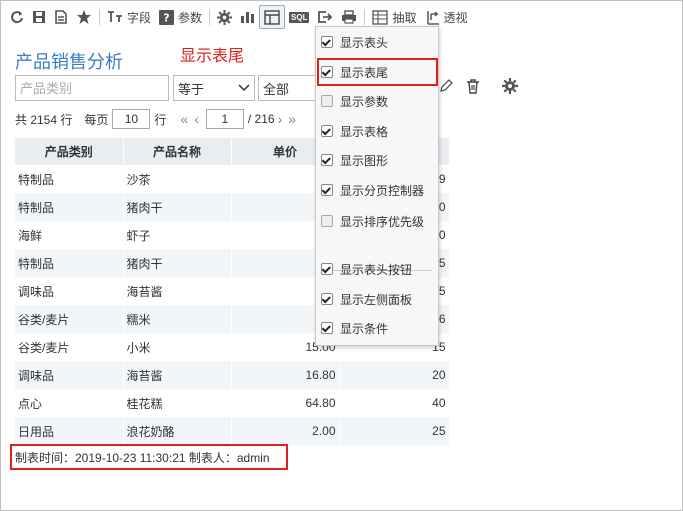 The width and height of the screenshot is (683, 511). I want to click on menu-item-label: 显示条件, so click(364, 328).